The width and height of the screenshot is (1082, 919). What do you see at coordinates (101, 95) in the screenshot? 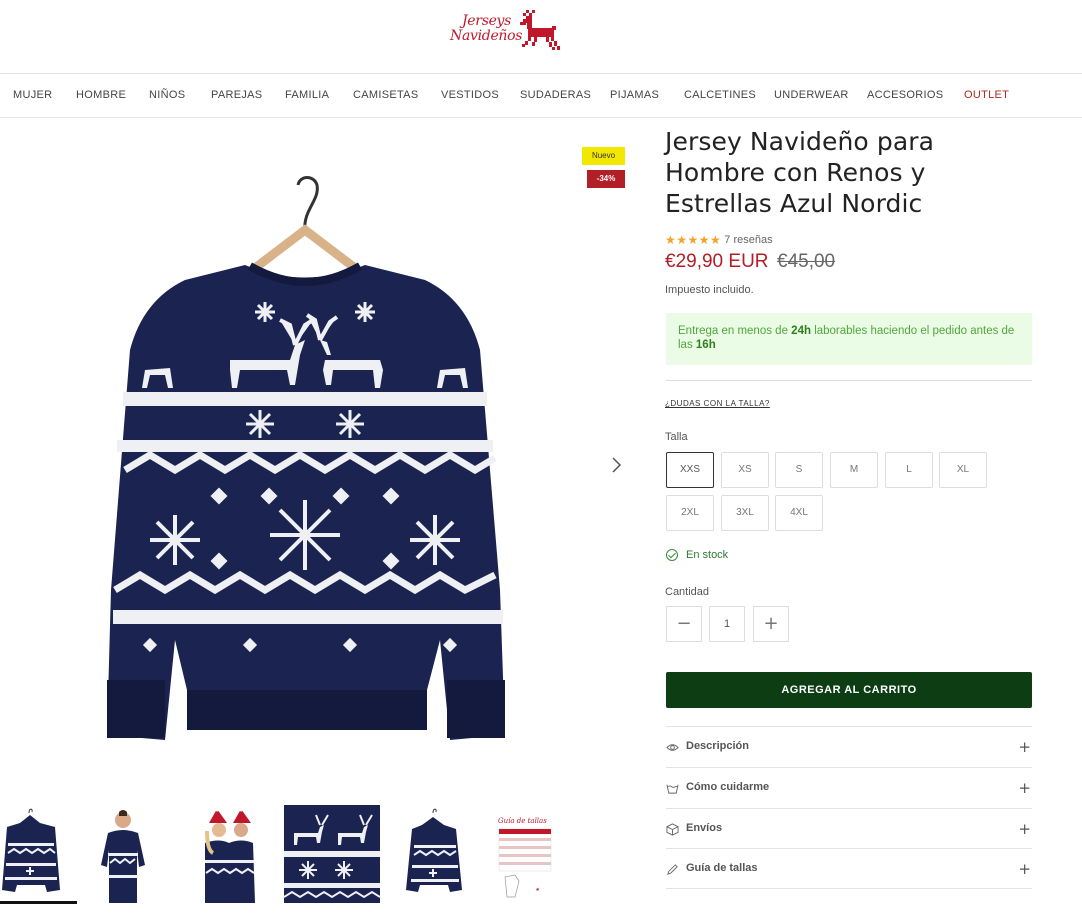
I see `nav-item-hombre: HOMBRE` at bounding box center [101, 95].